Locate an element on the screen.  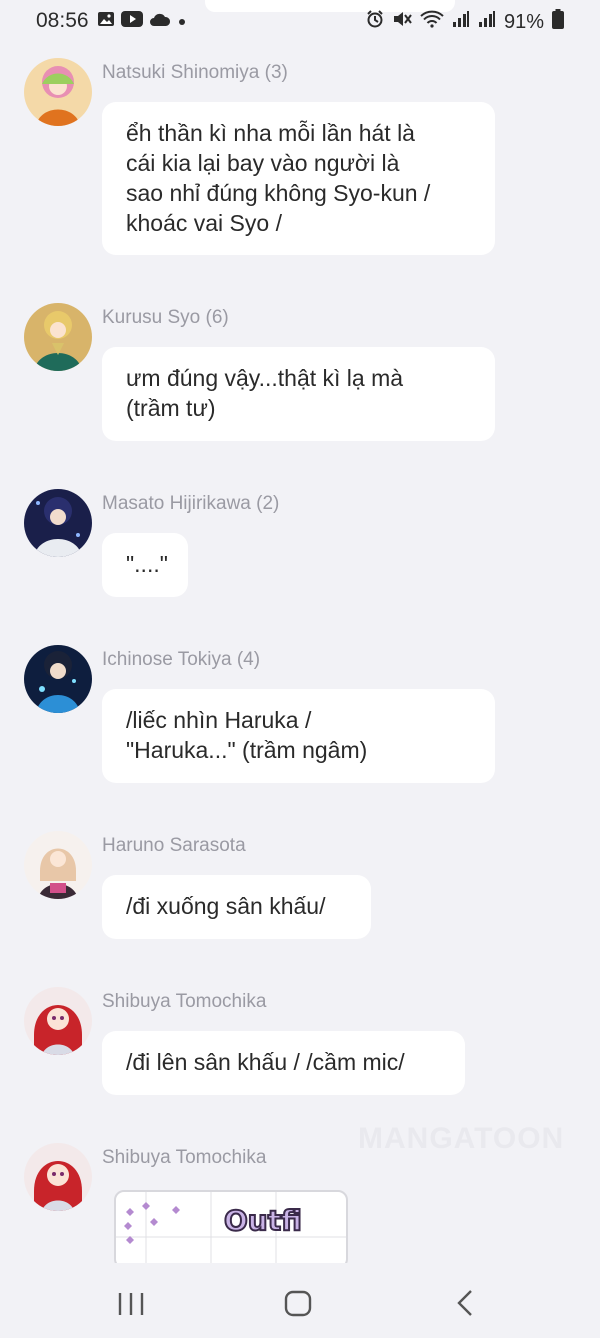
system-nav-bar is located at coordinates (300, 1300).